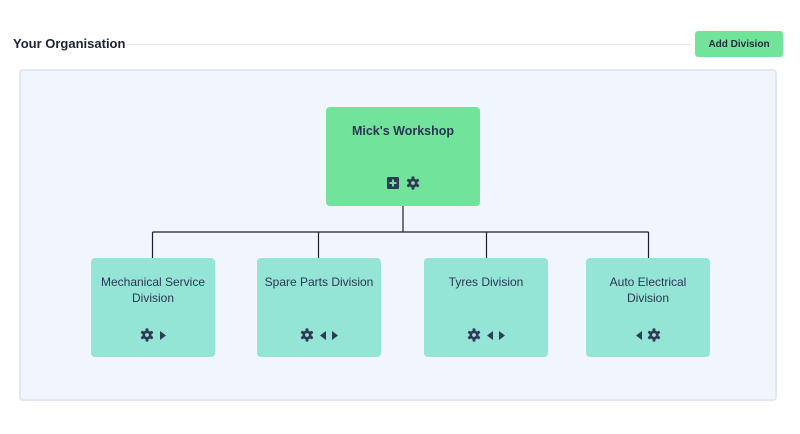 This screenshot has width=800, height=434. What do you see at coordinates (403, 156) in the screenshot?
I see `org-node-root: Mick's Workshop` at bounding box center [403, 156].